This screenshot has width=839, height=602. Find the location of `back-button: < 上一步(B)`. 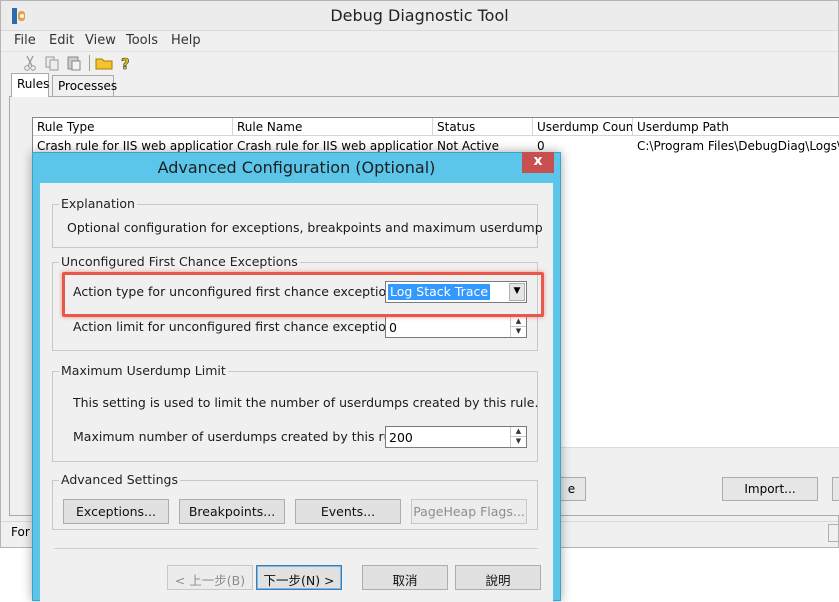

back-button: < 上一步(B) is located at coordinates (210, 577).